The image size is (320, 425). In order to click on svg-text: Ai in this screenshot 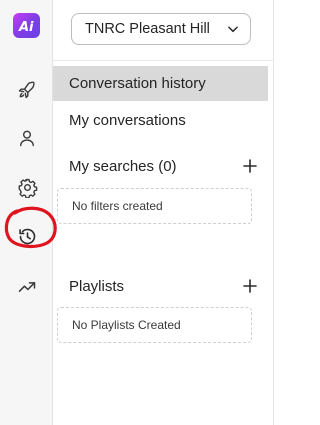, I will do `click(26, 26)`.